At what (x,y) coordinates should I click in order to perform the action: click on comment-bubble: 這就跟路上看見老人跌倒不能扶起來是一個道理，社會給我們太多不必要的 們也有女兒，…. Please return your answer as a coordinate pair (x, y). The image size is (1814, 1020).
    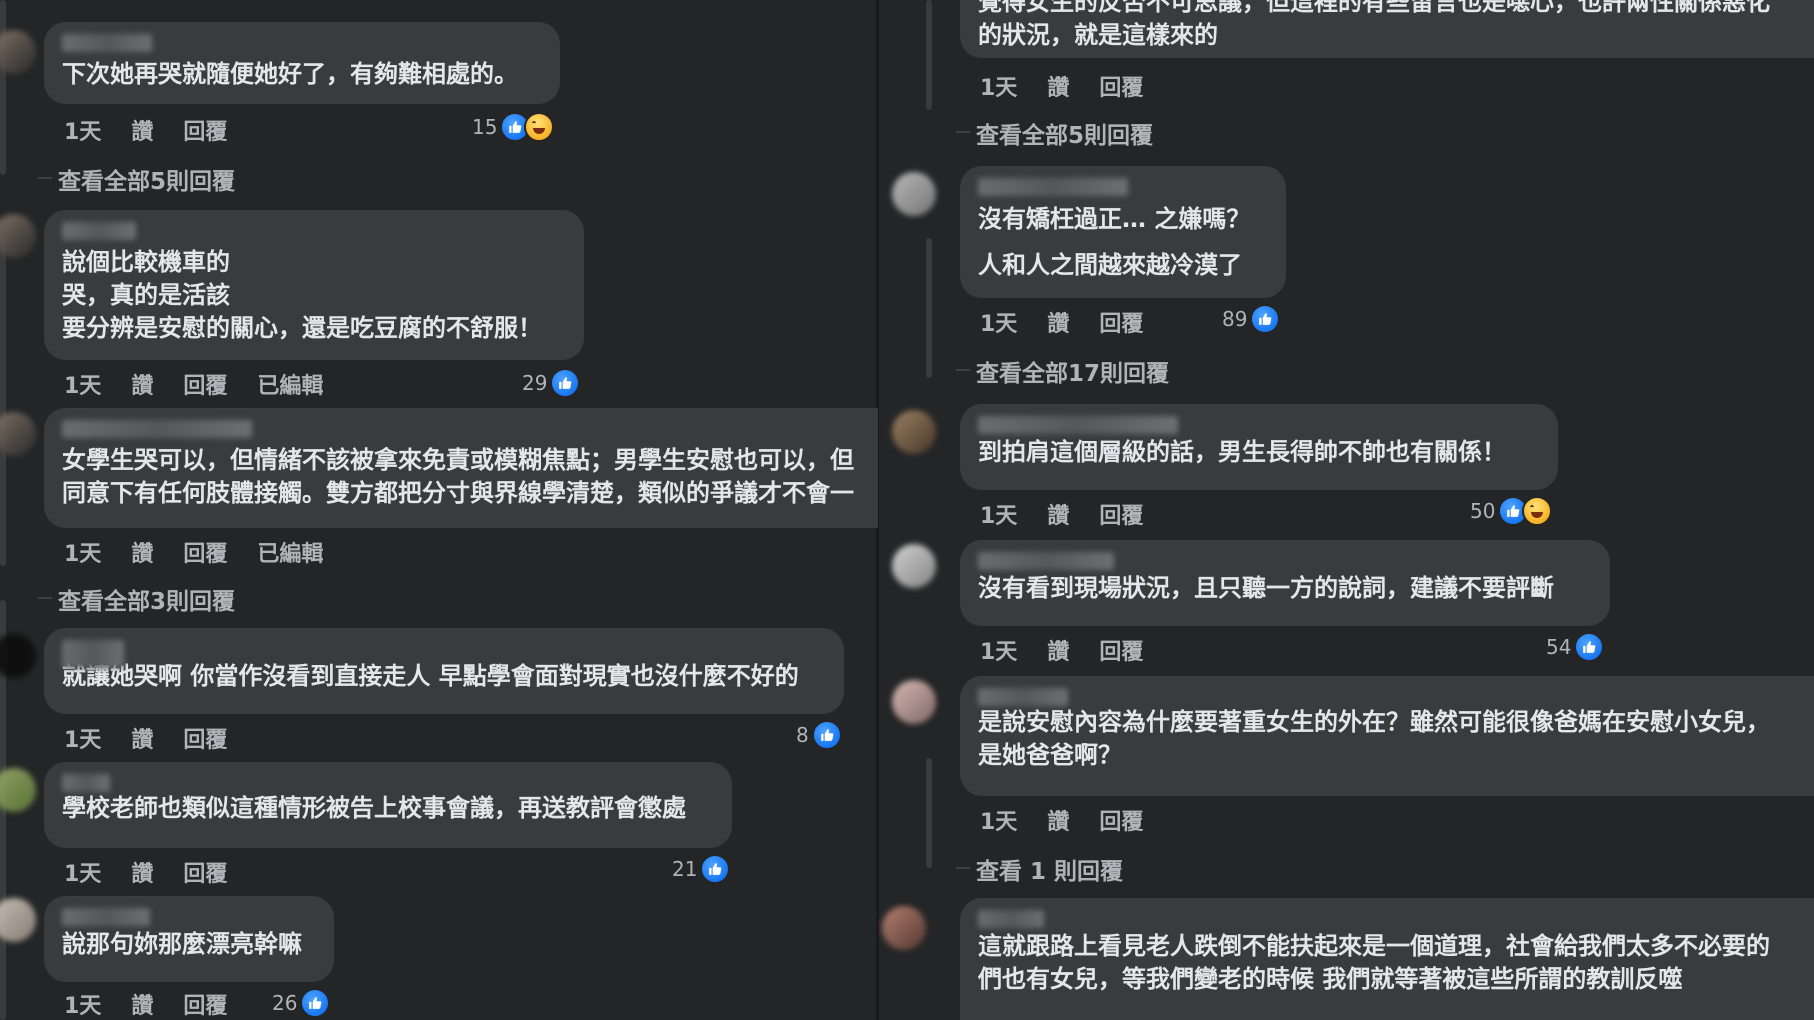
    Looking at the image, I should click on (1387, 959).